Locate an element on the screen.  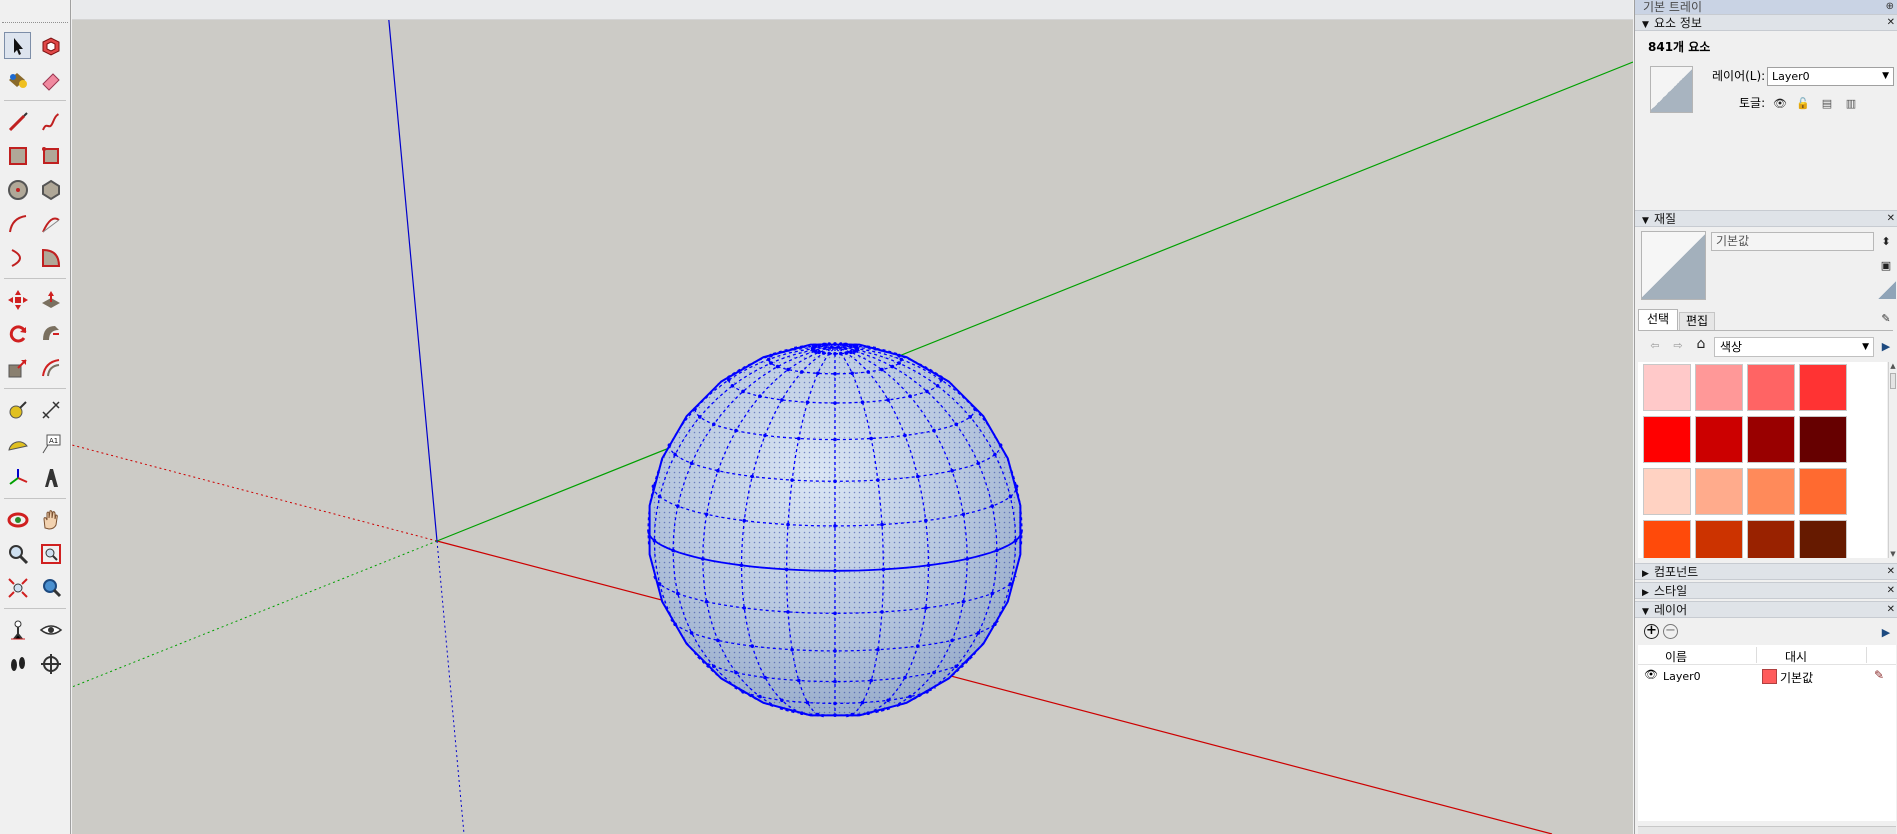
arc-tool-icon is located at coordinates (17, 223).